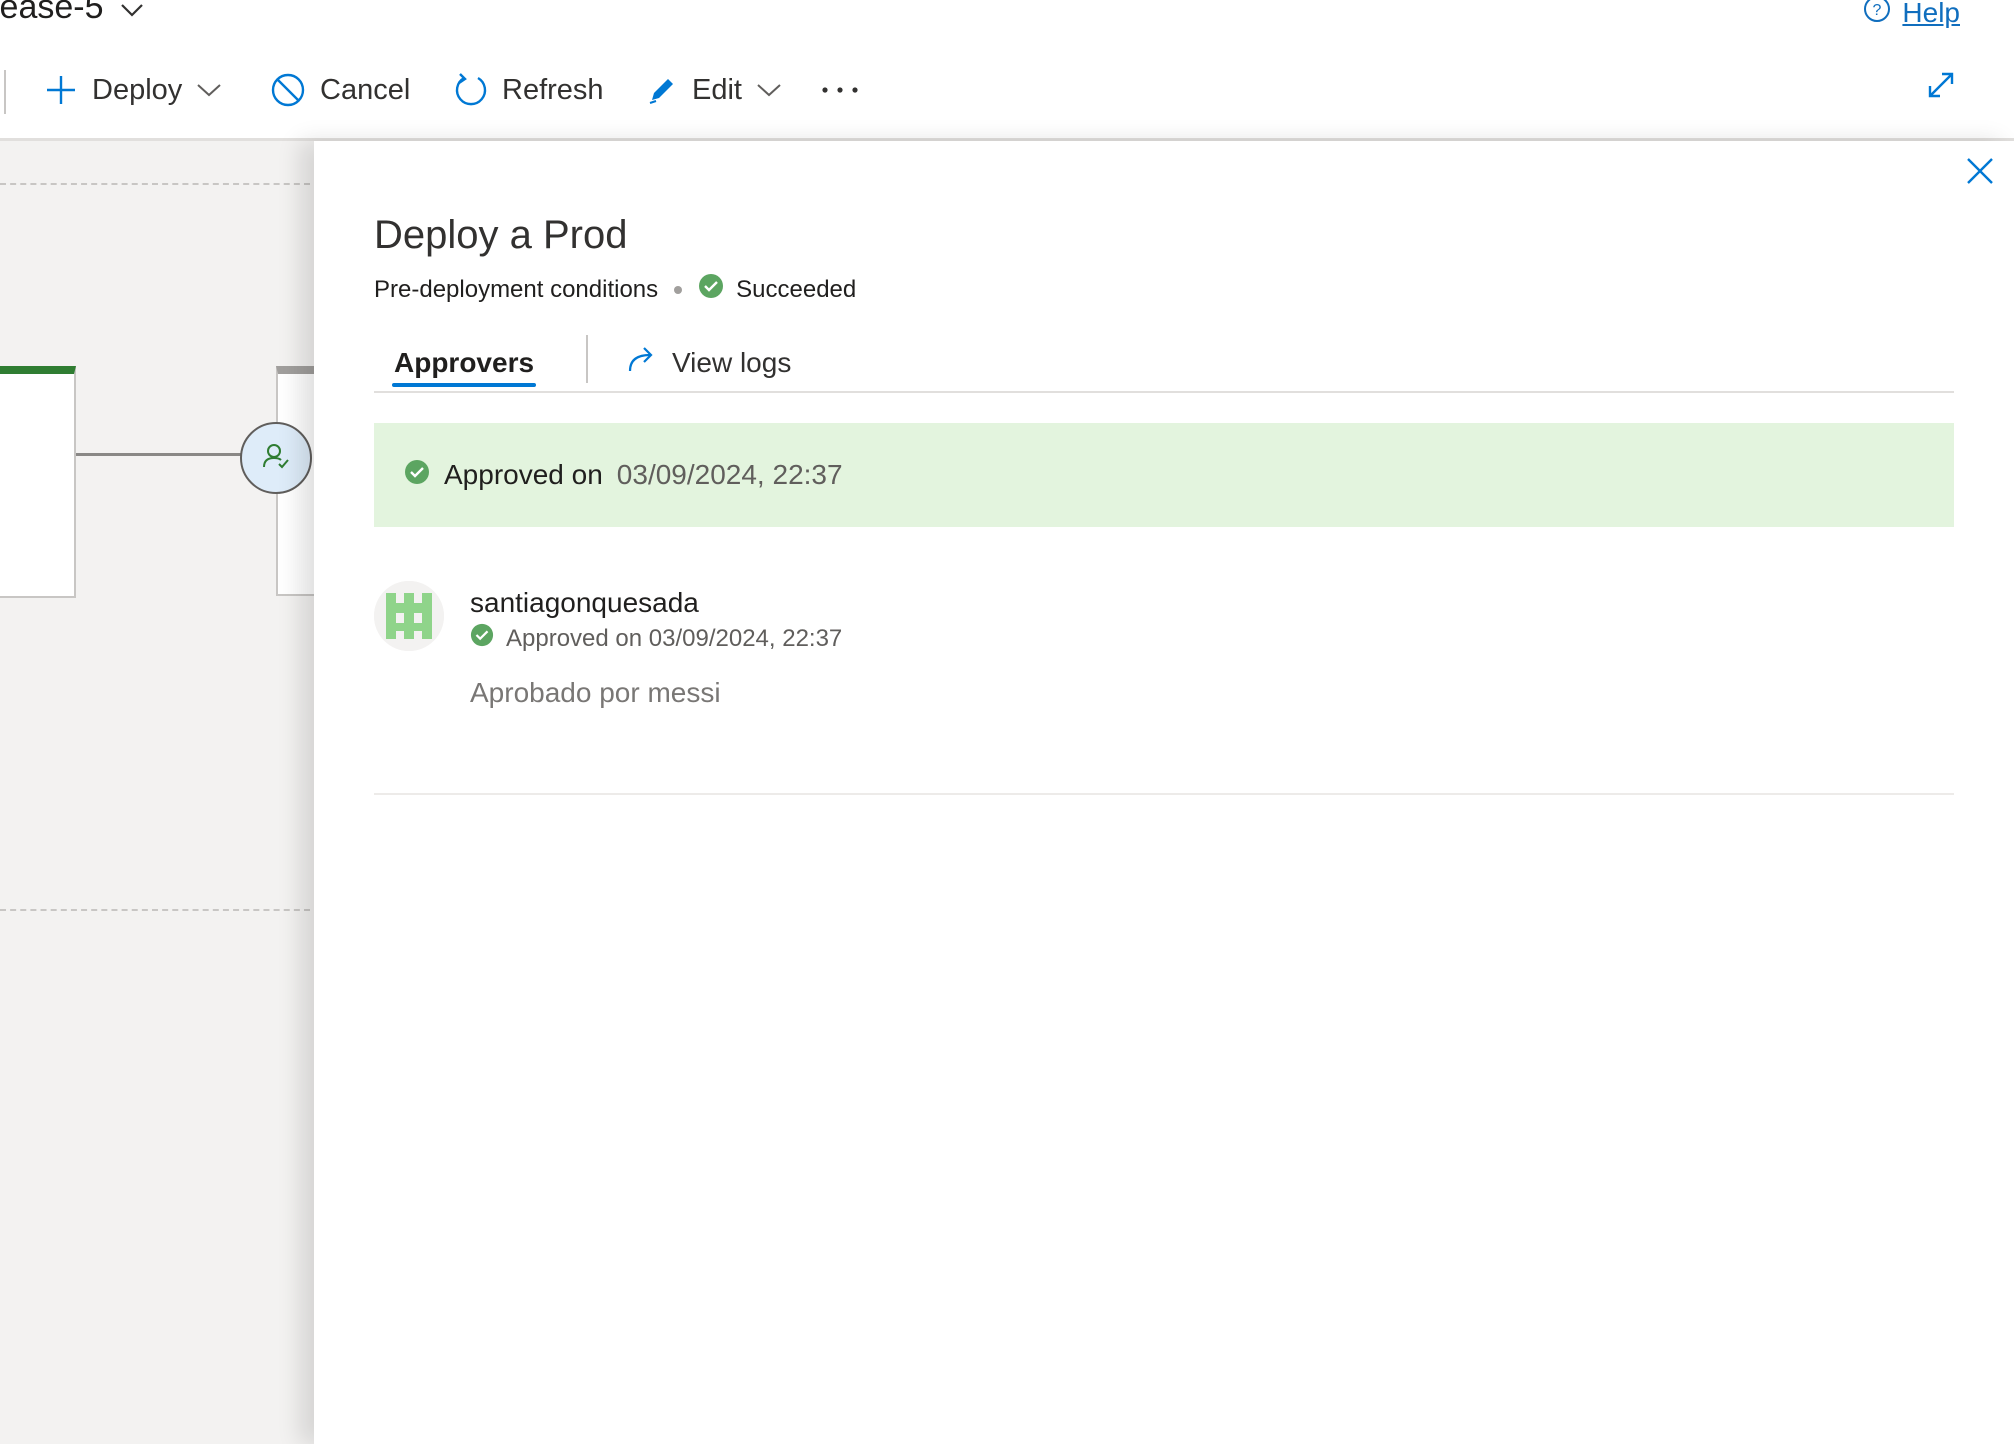  What do you see at coordinates (137, 89) in the screenshot?
I see `deploy-label: Deploy` at bounding box center [137, 89].